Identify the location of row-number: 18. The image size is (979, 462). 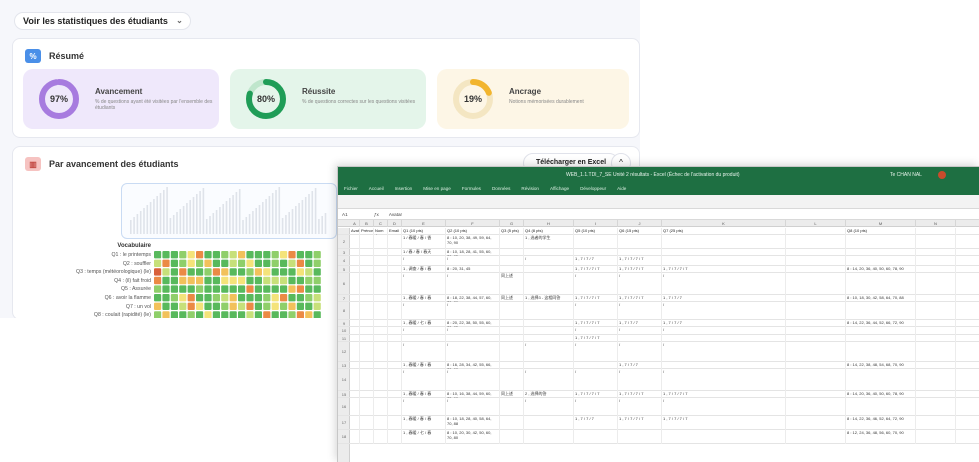
(344, 437).